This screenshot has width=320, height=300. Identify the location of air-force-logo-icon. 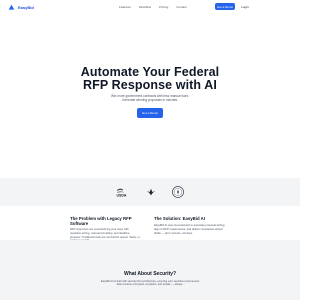
(151, 192).